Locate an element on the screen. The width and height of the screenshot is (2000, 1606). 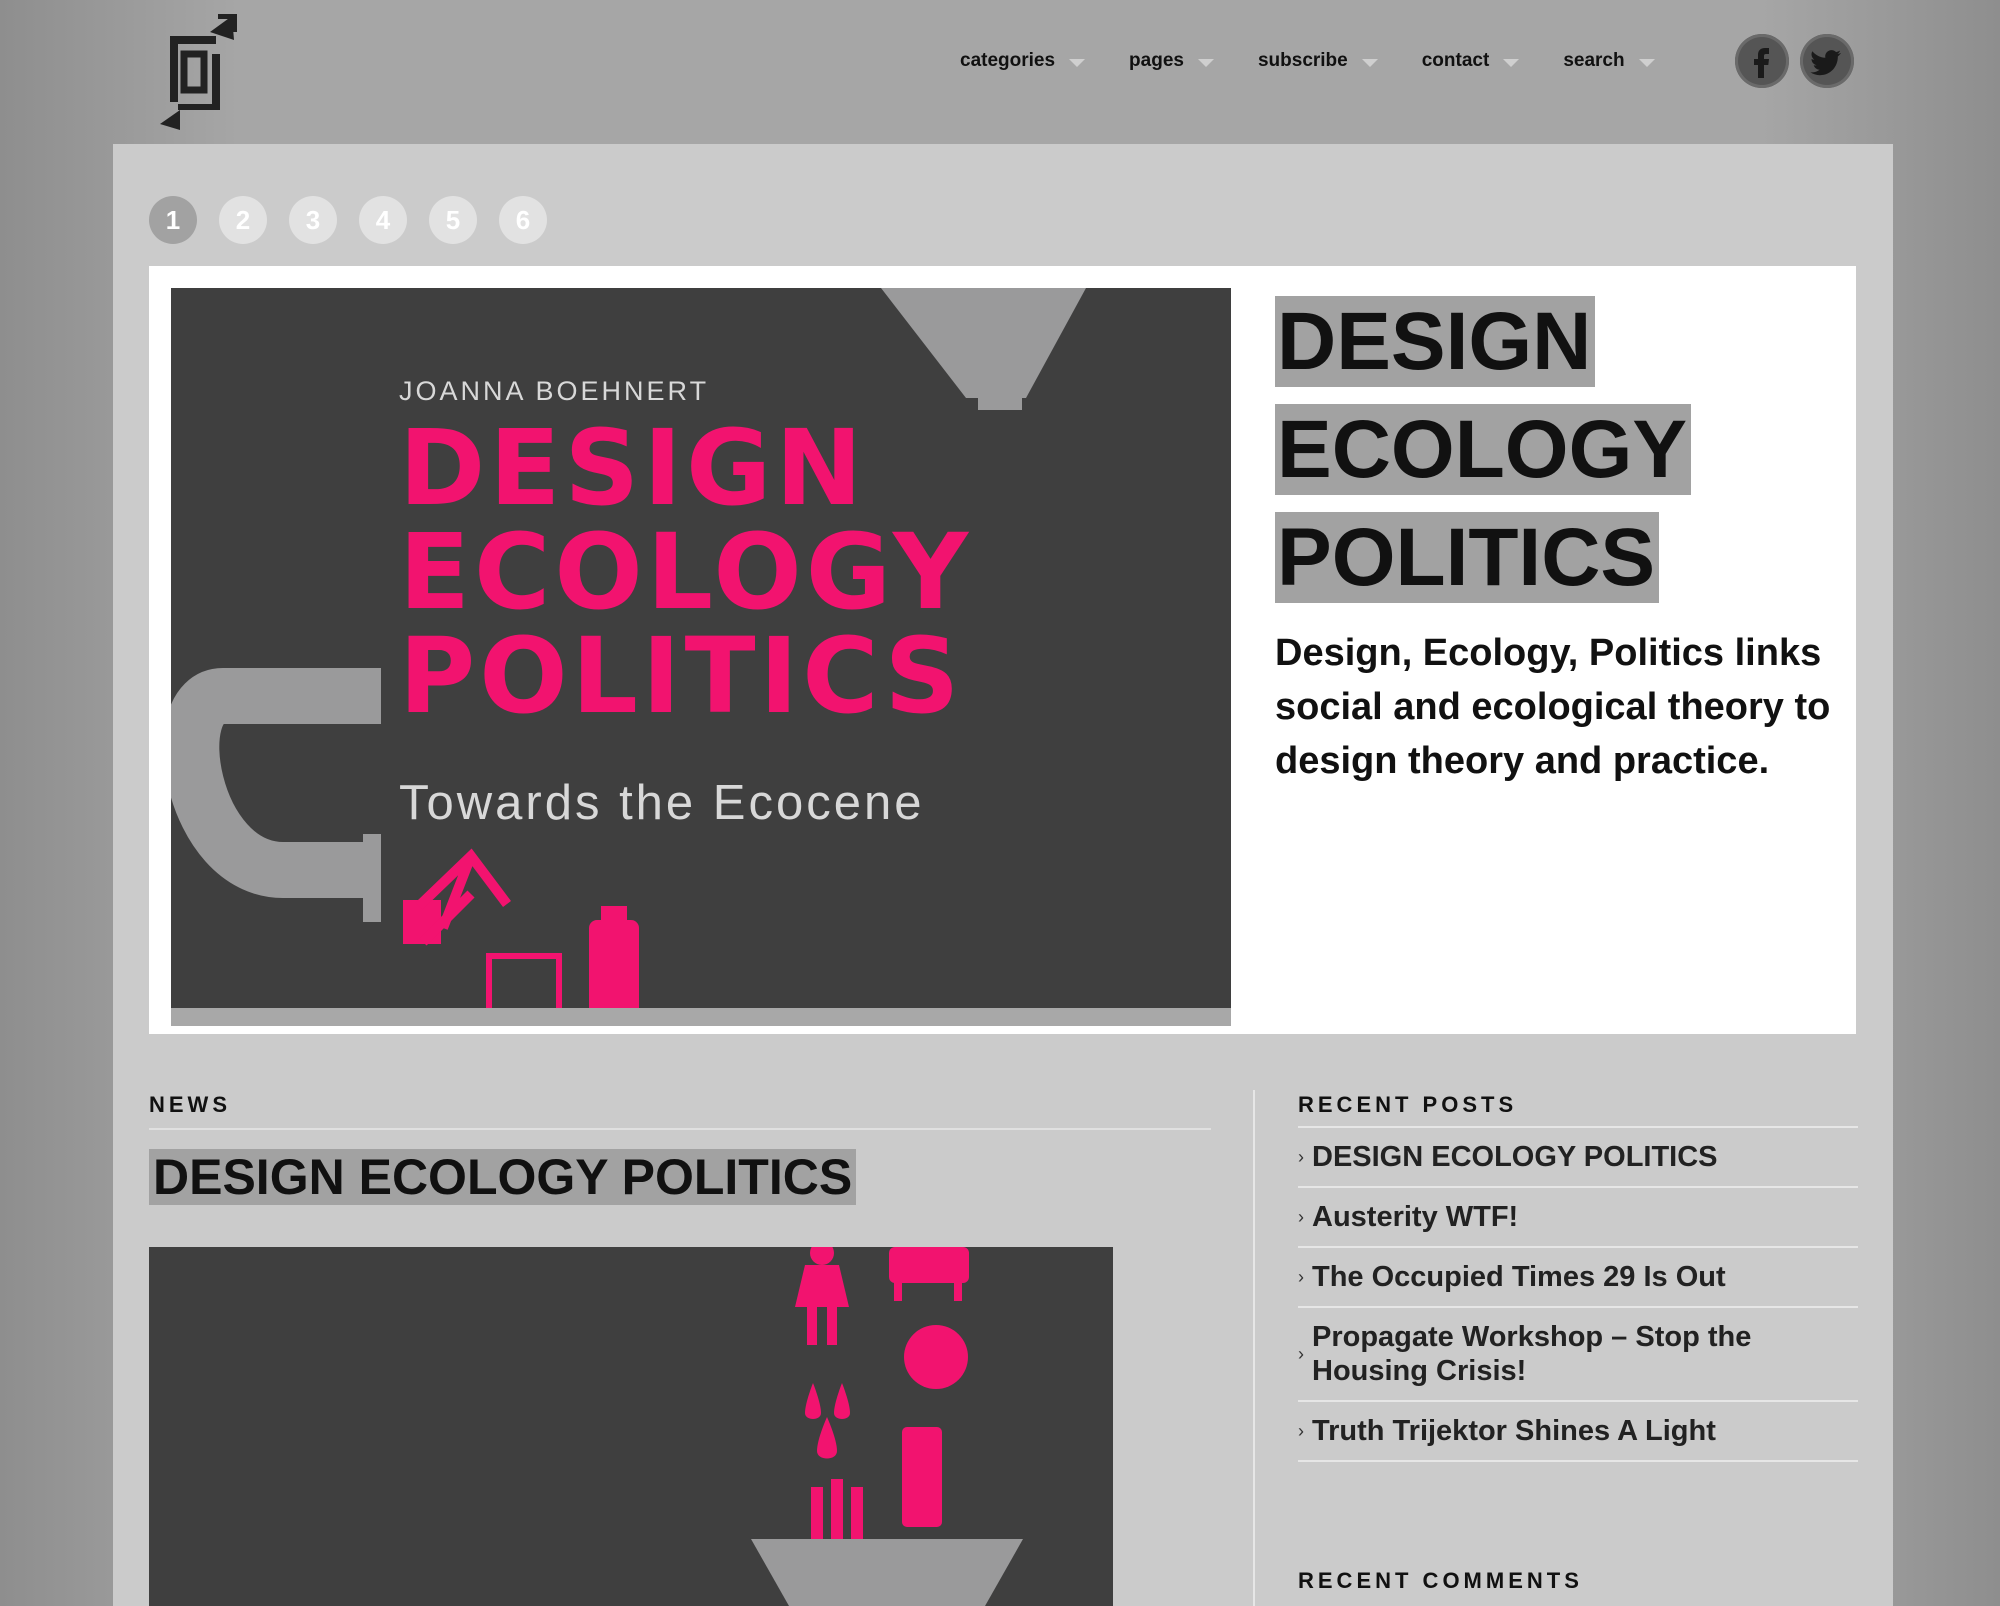
slider-page-6: 6 is located at coordinates (523, 220).